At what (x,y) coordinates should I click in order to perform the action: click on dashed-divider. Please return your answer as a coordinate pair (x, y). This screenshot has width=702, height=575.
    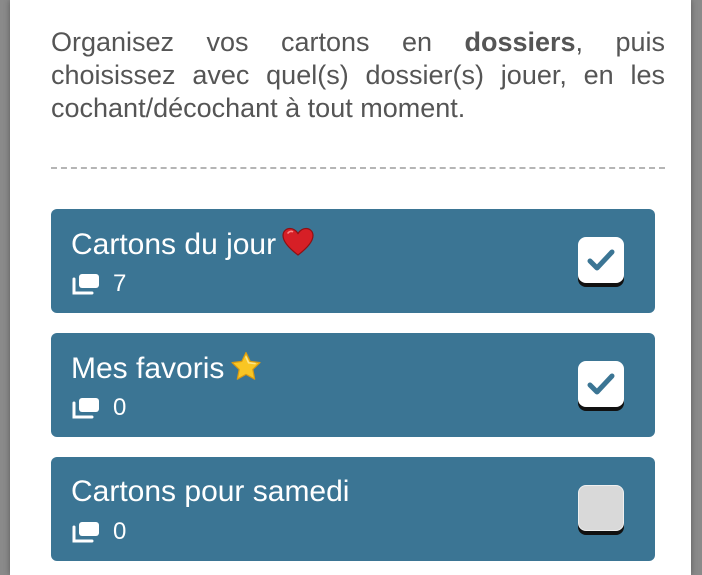
    Looking at the image, I should click on (358, 168).